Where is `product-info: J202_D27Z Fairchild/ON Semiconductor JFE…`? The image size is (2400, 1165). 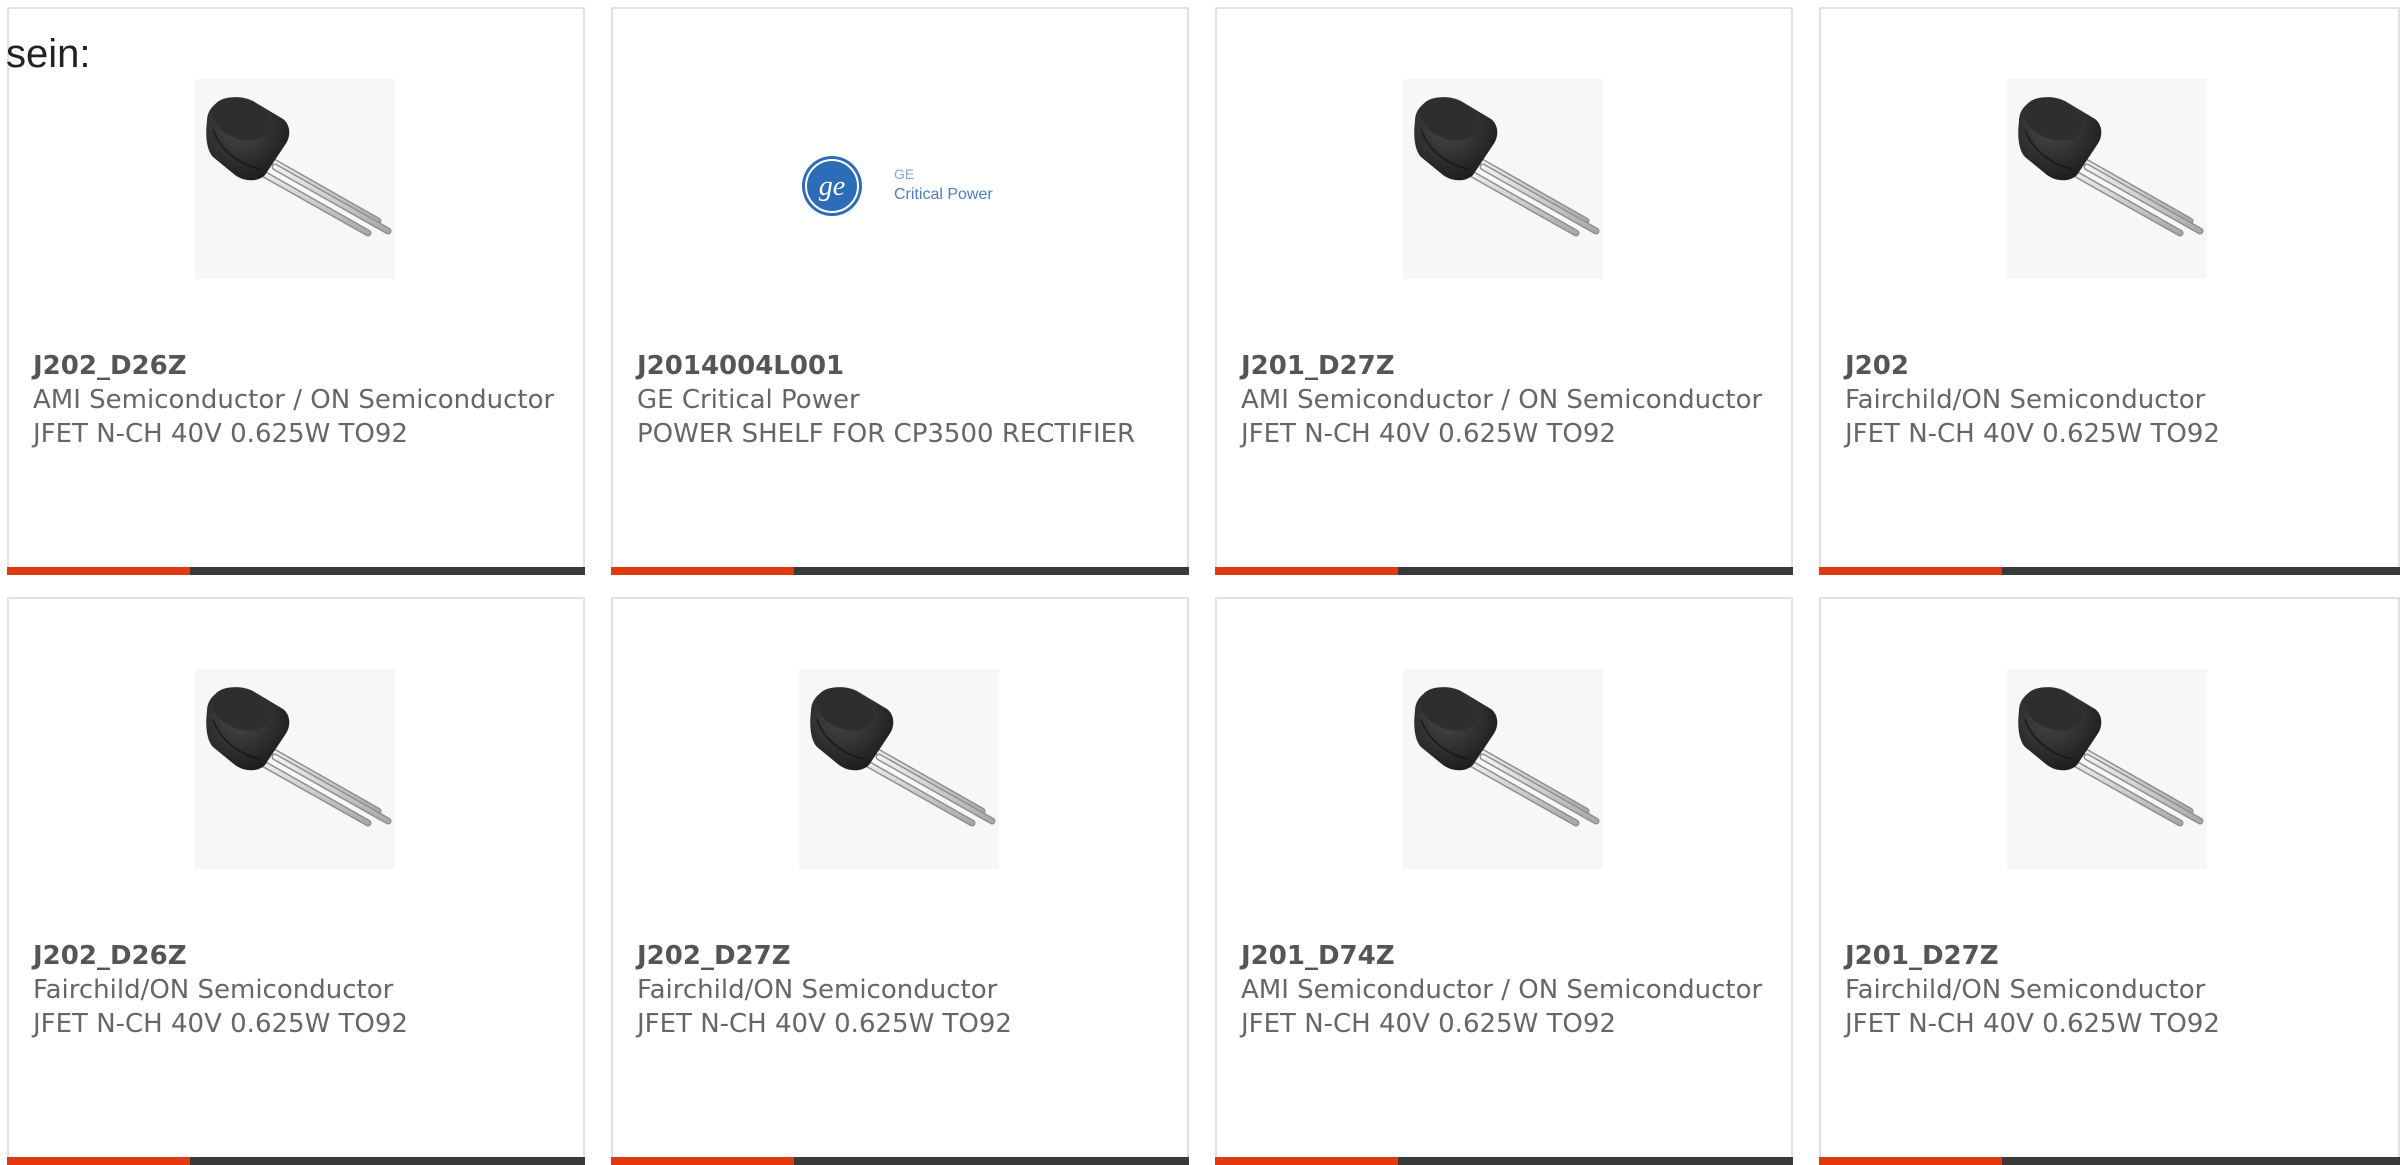
product-info: J202_D27Z Fairchild/ON Semiconductor JFE… is located at coordinates (902, 990).